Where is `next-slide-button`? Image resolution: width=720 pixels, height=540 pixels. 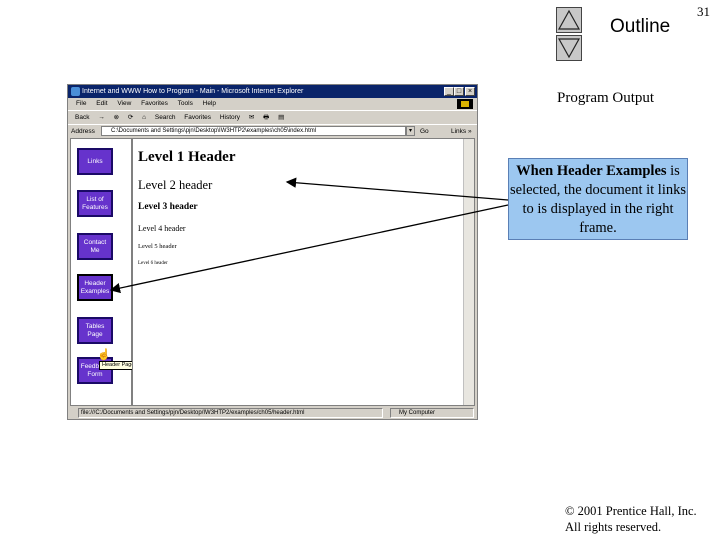 next-slide-button is located at coordinates (569, 48).